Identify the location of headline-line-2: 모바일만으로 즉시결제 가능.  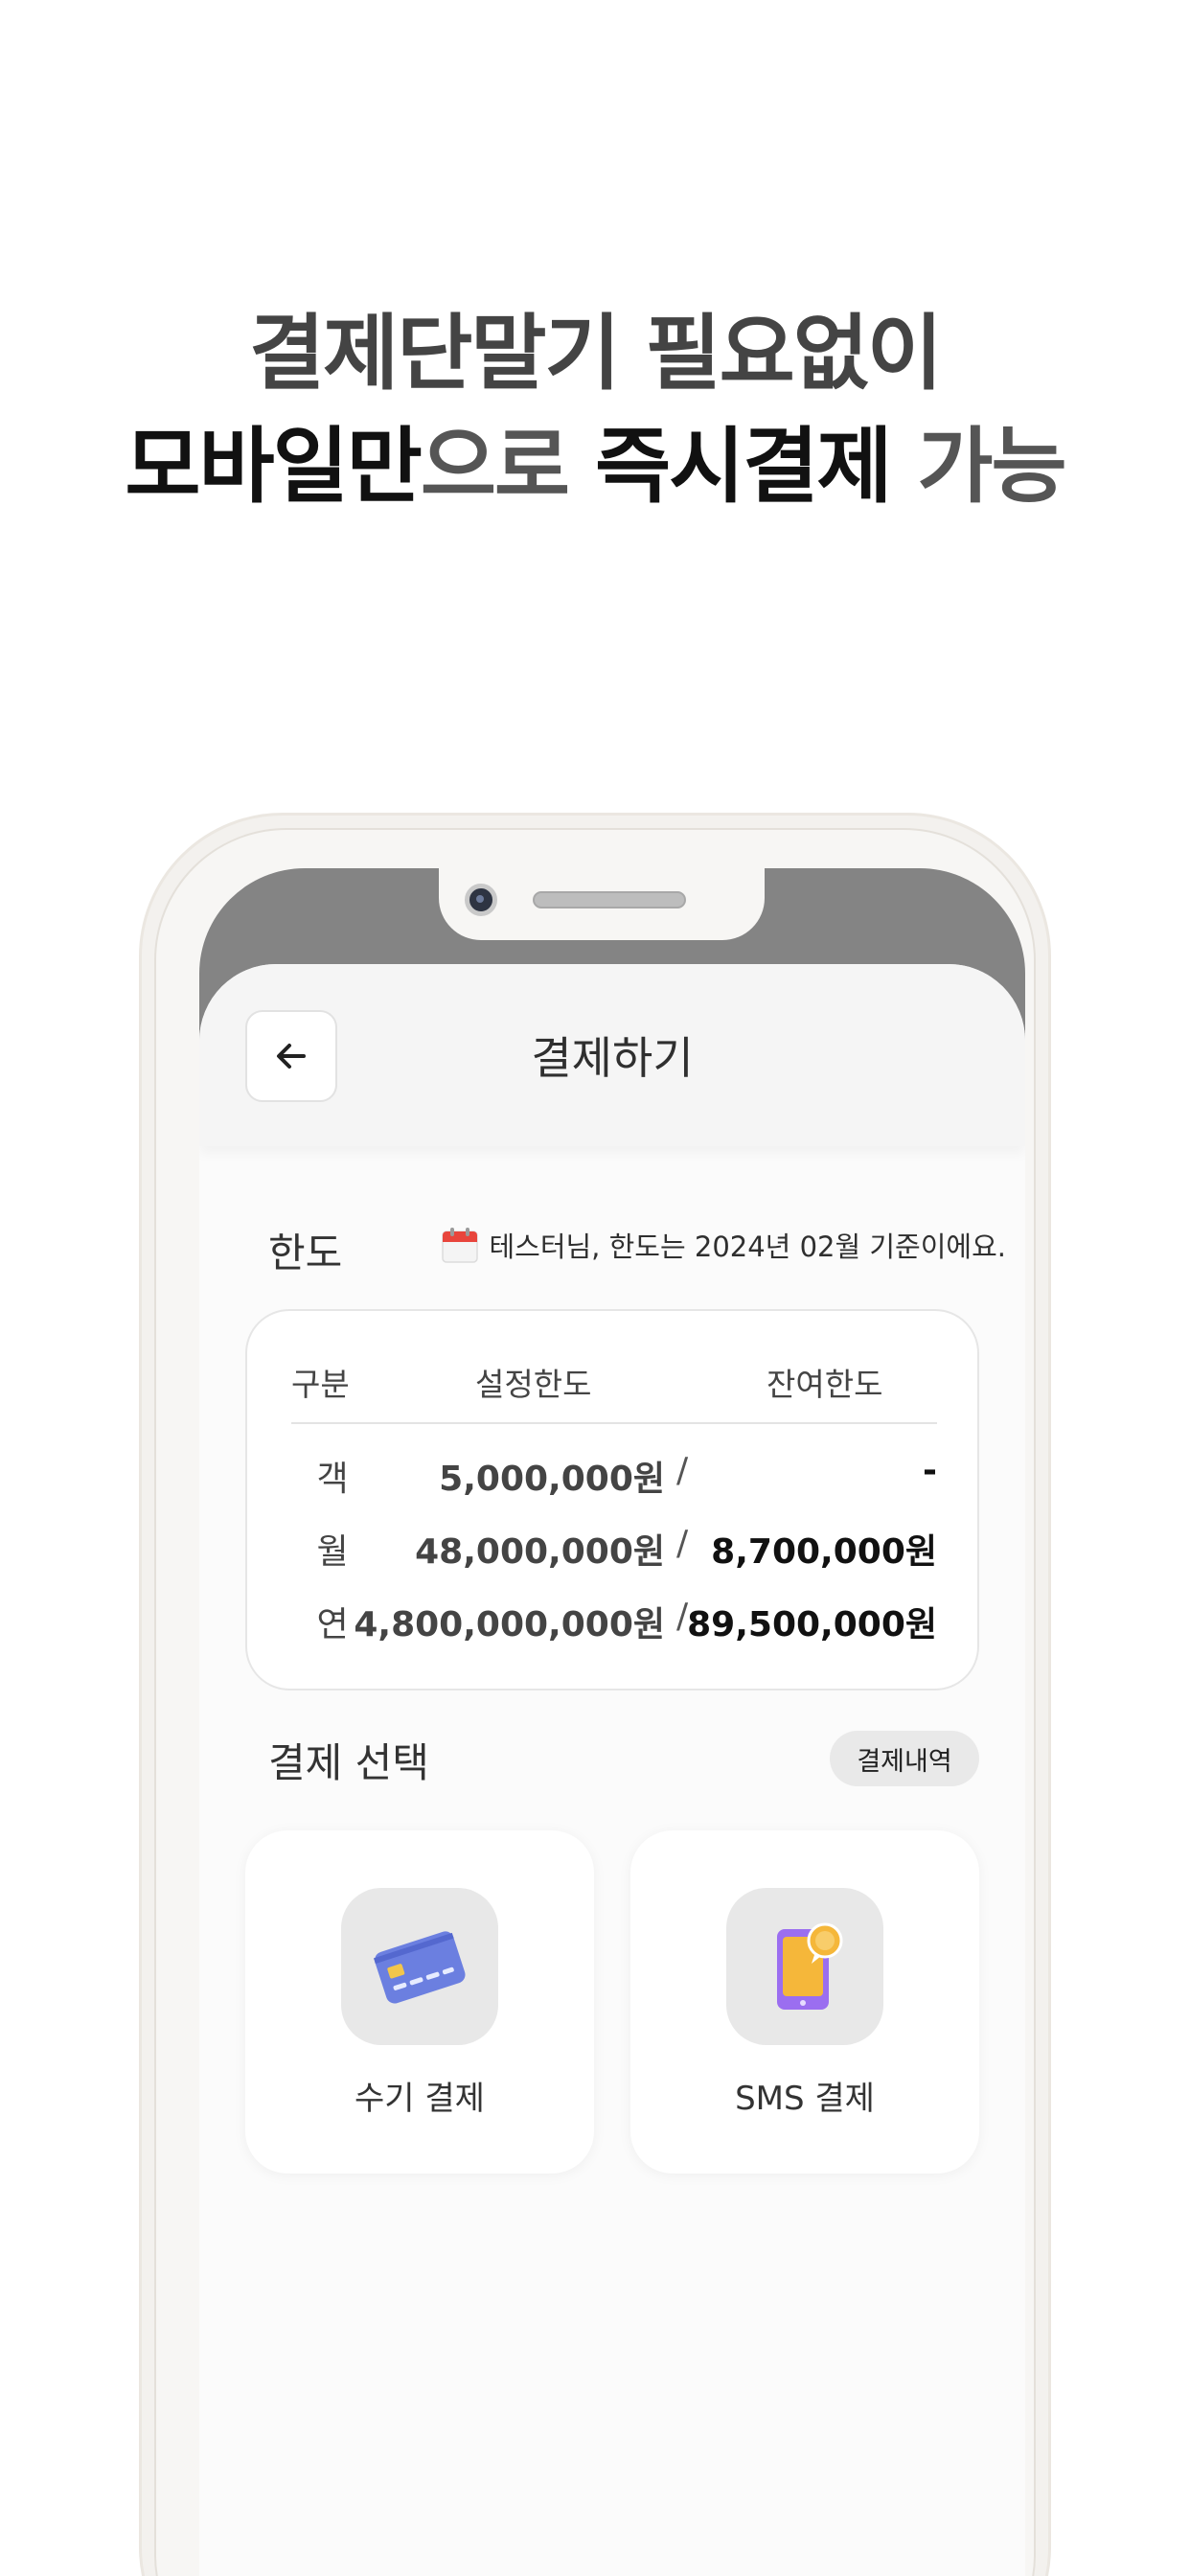
(595, 467).